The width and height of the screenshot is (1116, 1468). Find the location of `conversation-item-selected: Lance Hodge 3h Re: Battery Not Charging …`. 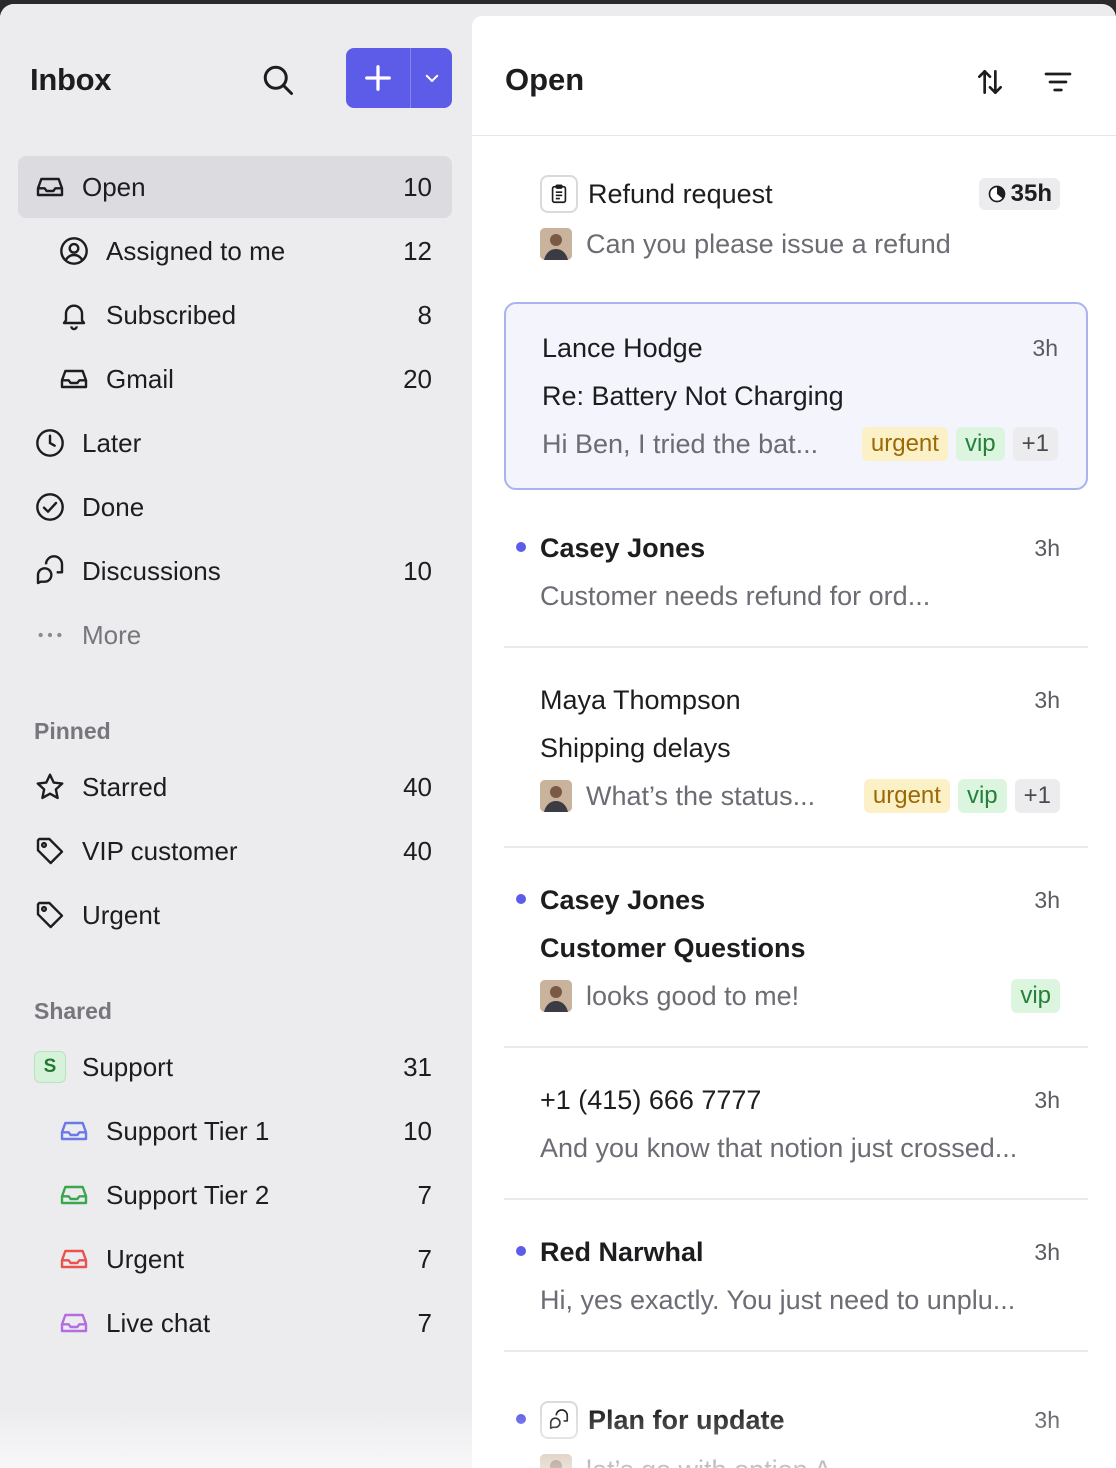

conversation-item-selected: Lance Hodge 3h Re: Battery Not Charging … is located at coordinates (796, 396).